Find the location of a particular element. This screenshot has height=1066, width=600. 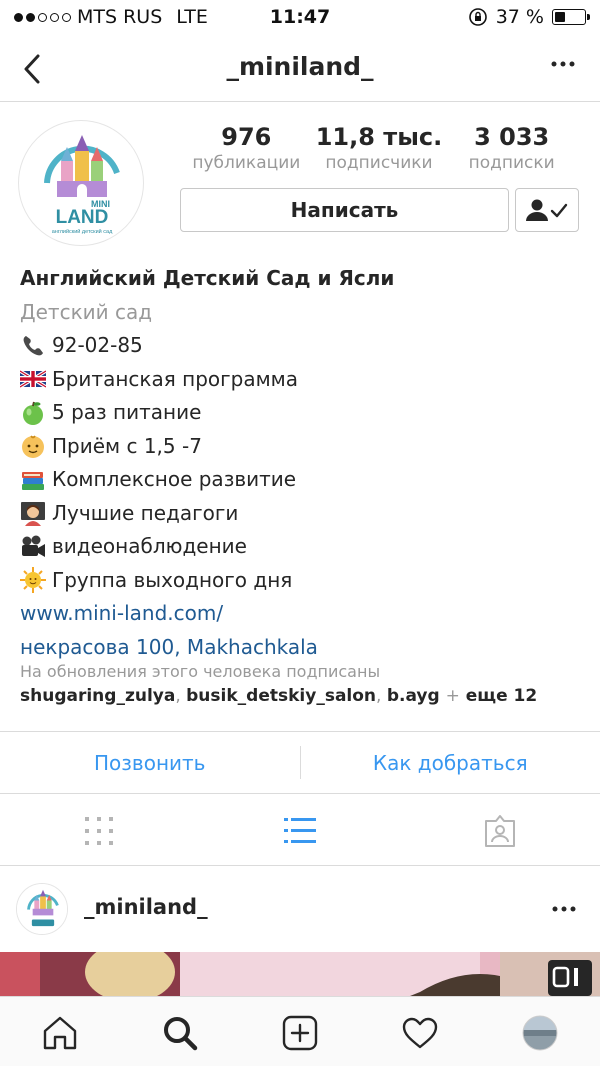

followers-stat: 11,8 тыс. подписчики is located at coordinates (379, 148).